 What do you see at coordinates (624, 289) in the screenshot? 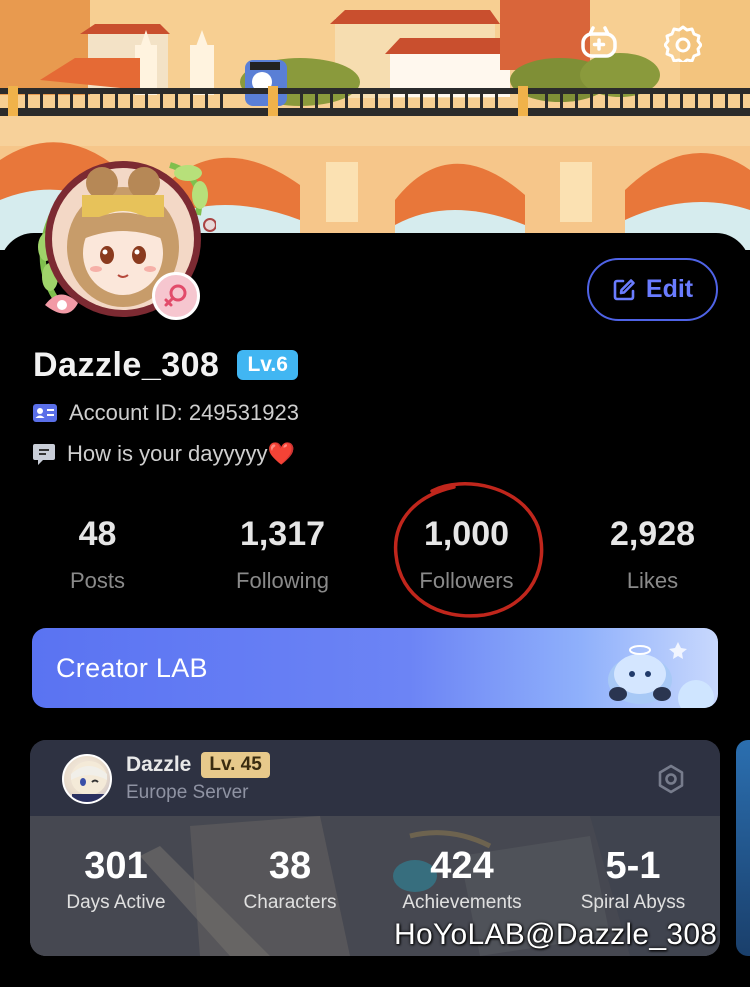
I see `edit-icon` at bounding box center [624, 289].